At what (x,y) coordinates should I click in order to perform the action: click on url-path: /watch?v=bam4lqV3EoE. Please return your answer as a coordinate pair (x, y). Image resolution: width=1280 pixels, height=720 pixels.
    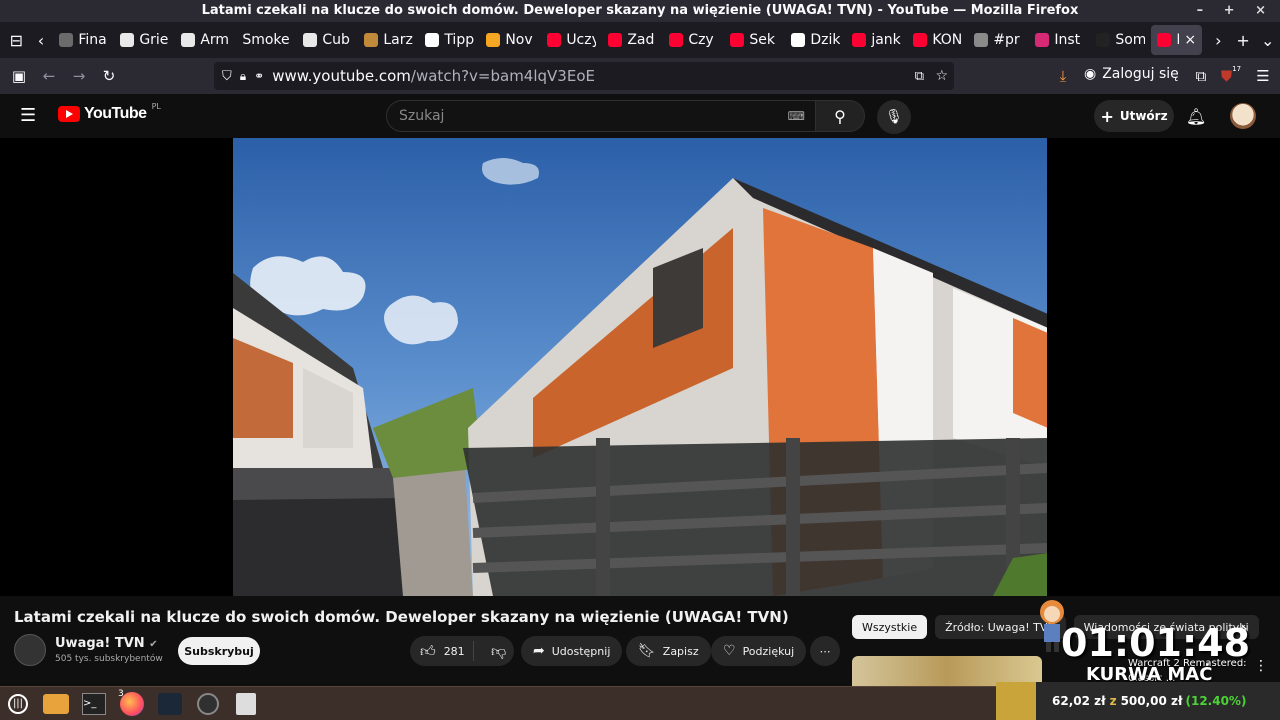
    Looking at the image, I should click on (502, 76).